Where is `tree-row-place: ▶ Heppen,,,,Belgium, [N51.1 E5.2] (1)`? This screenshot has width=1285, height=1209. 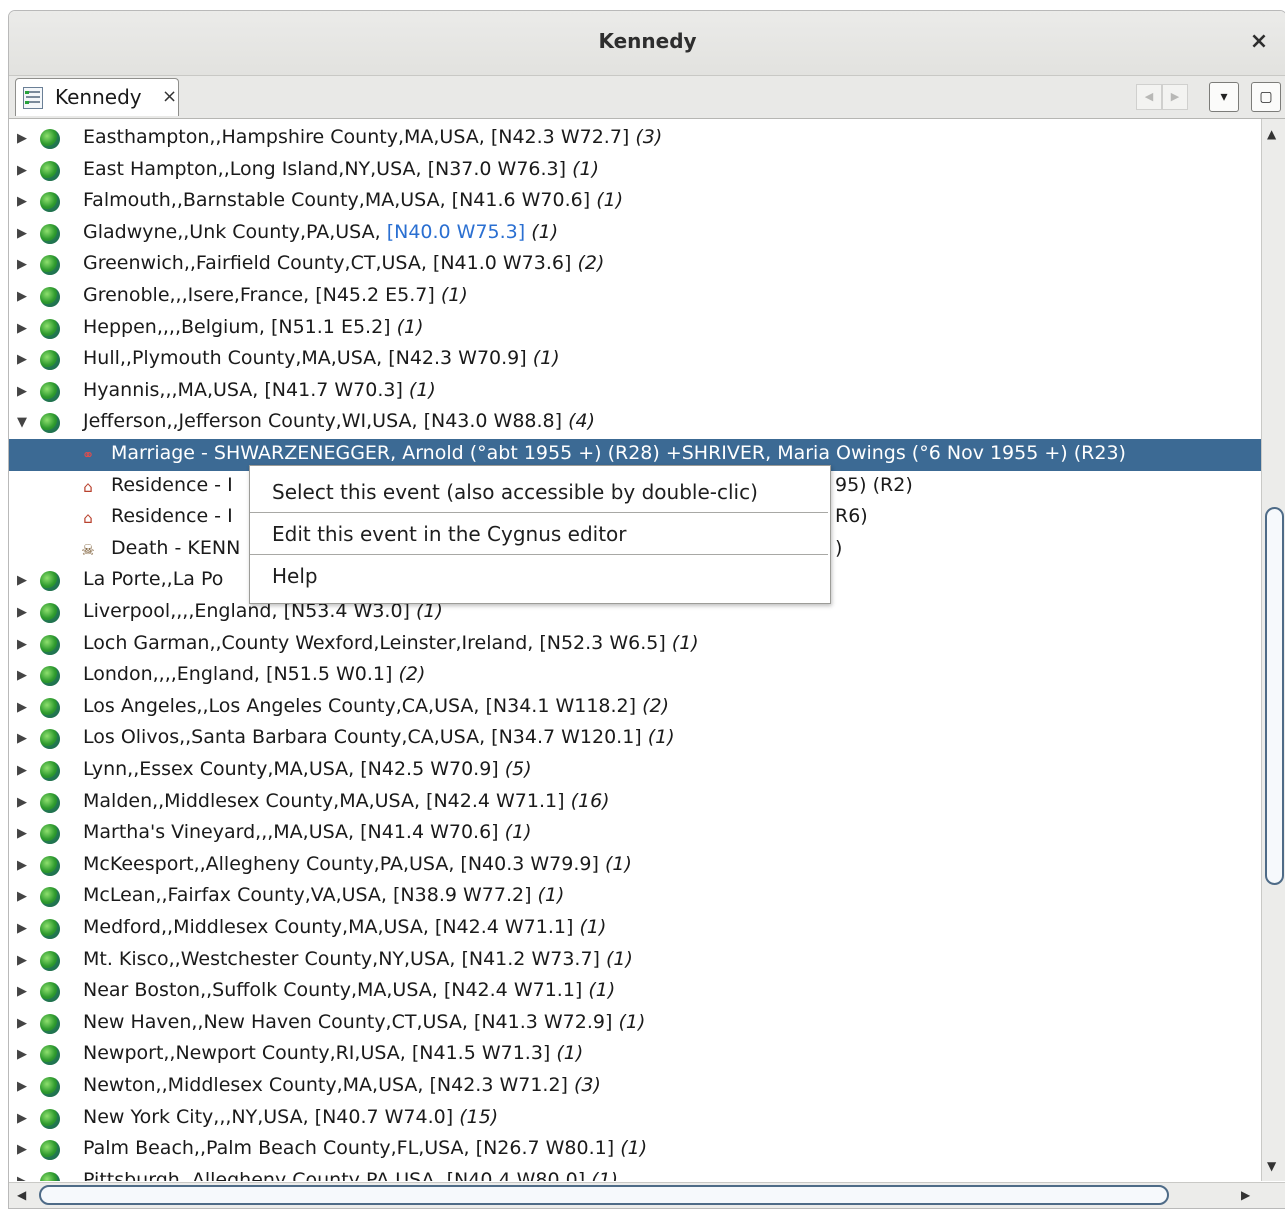 tree-row-place: ▶ Heppen,,,,Belgium, [N51.1 E5.2] (1) is located at coordinates (635, 329).